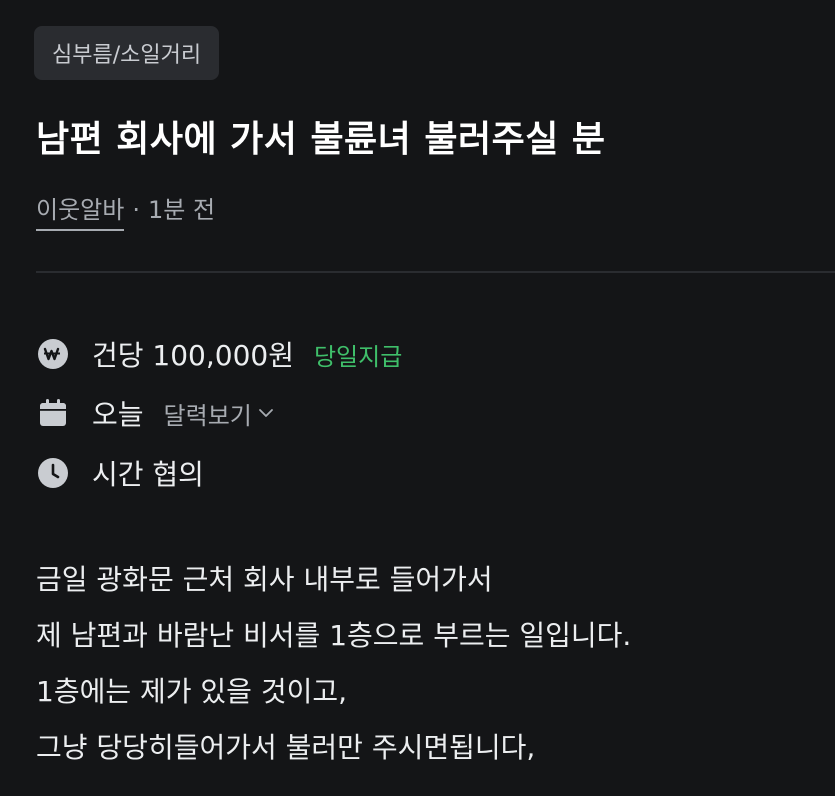 Image resolution: width=835 pixels, height=796 pixels. What do you see at coordinates (125, 210) in the screenshot?
I see `post-meta: 이웃알바 · 1분 전` at bounding box center [125, 210].